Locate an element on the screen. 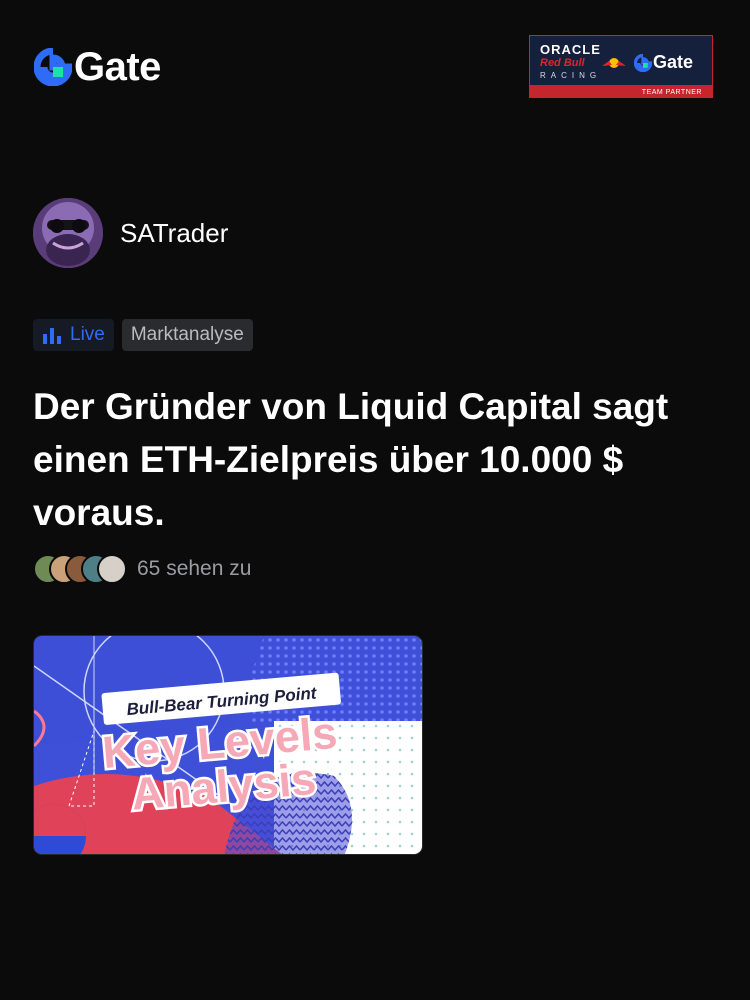 The height and width of the screenshot is (1000, 750). topic-label: Marktanalyse is located at coordinates (187, 334).